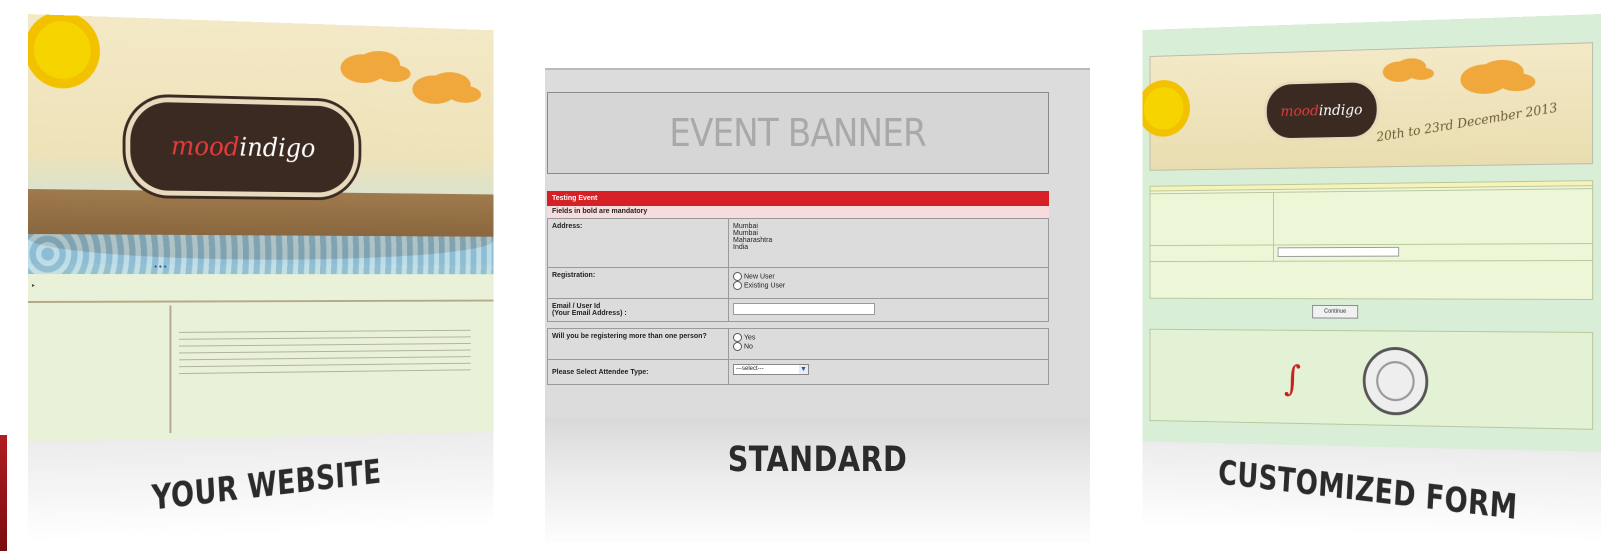 This screenshot has height=551, width=1608. I want to click on signature-logo-icon: ∫, so click(1292, 379).